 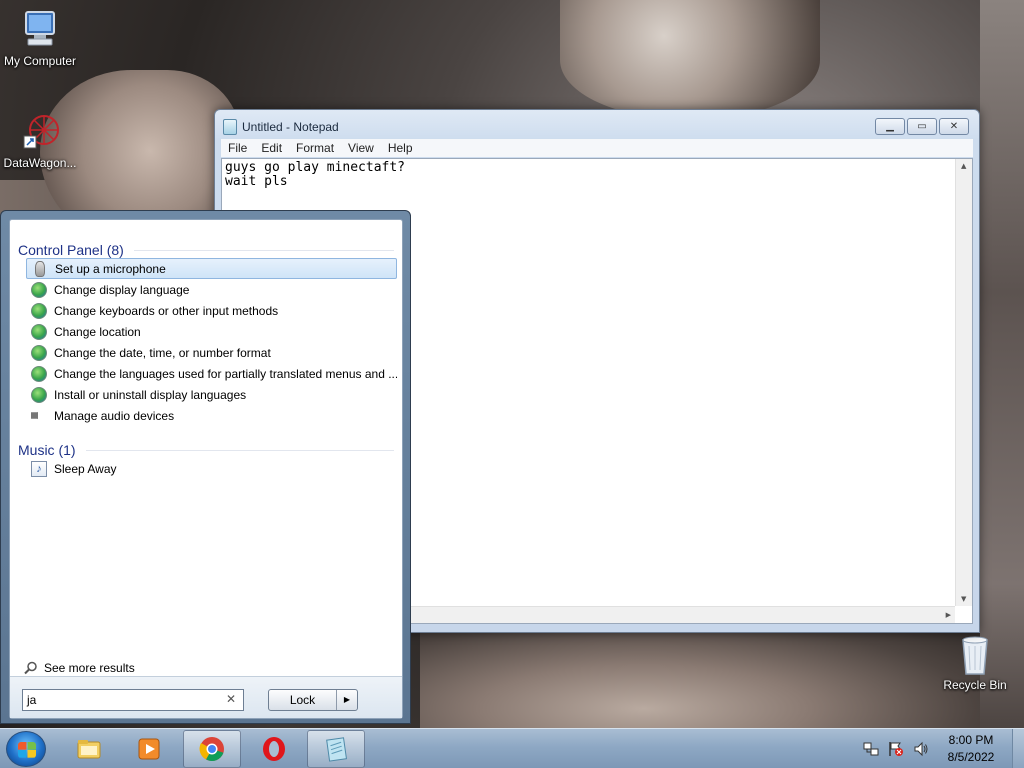 I want to click on result-label: Change keyboards or other input methods, so click(x=166, y=310).